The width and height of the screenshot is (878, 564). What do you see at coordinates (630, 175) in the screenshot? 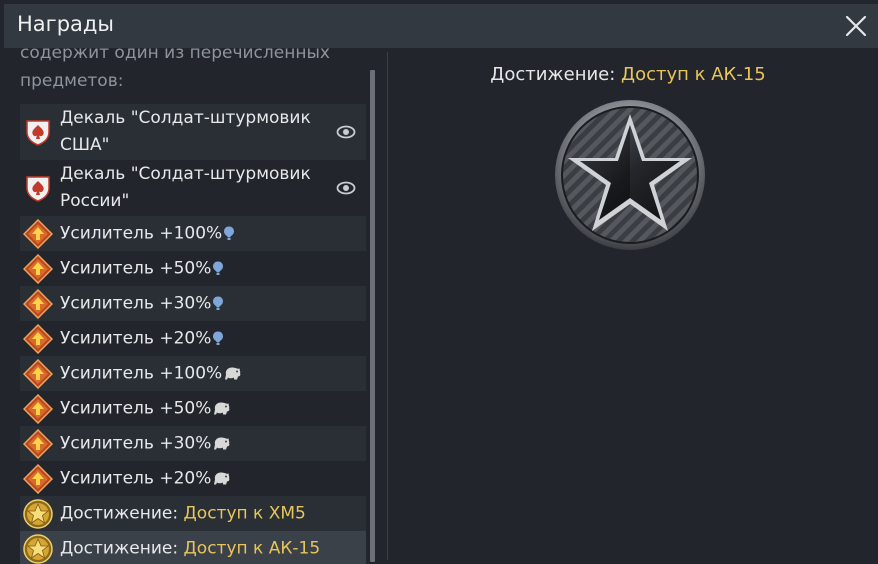
I see `achievement-medal-icon` at bounding box center [630, 175].